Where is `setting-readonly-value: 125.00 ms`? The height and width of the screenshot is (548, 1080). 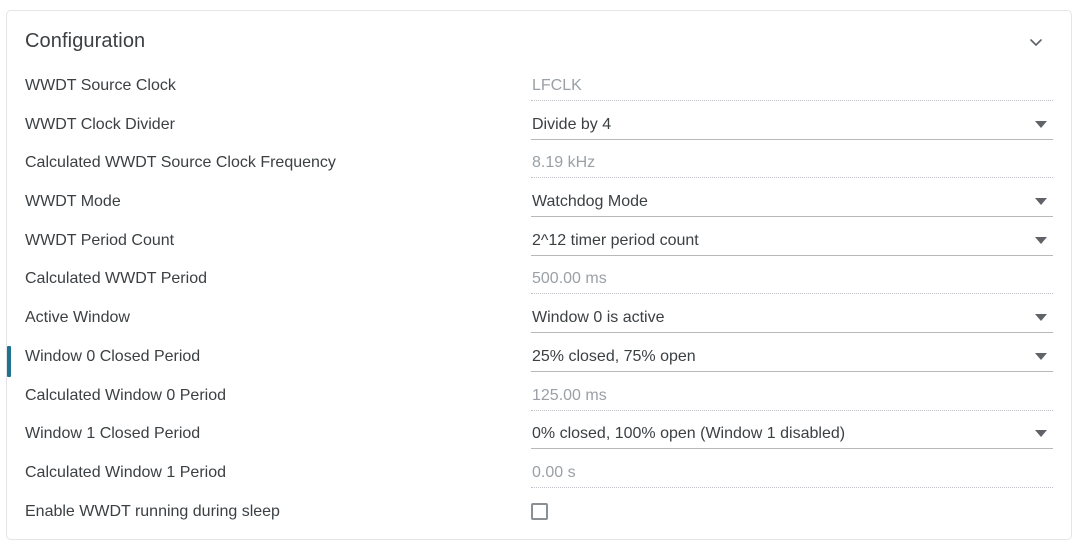
setting-readonly-value: 125.00 ms is located at coordinates (792, 397).